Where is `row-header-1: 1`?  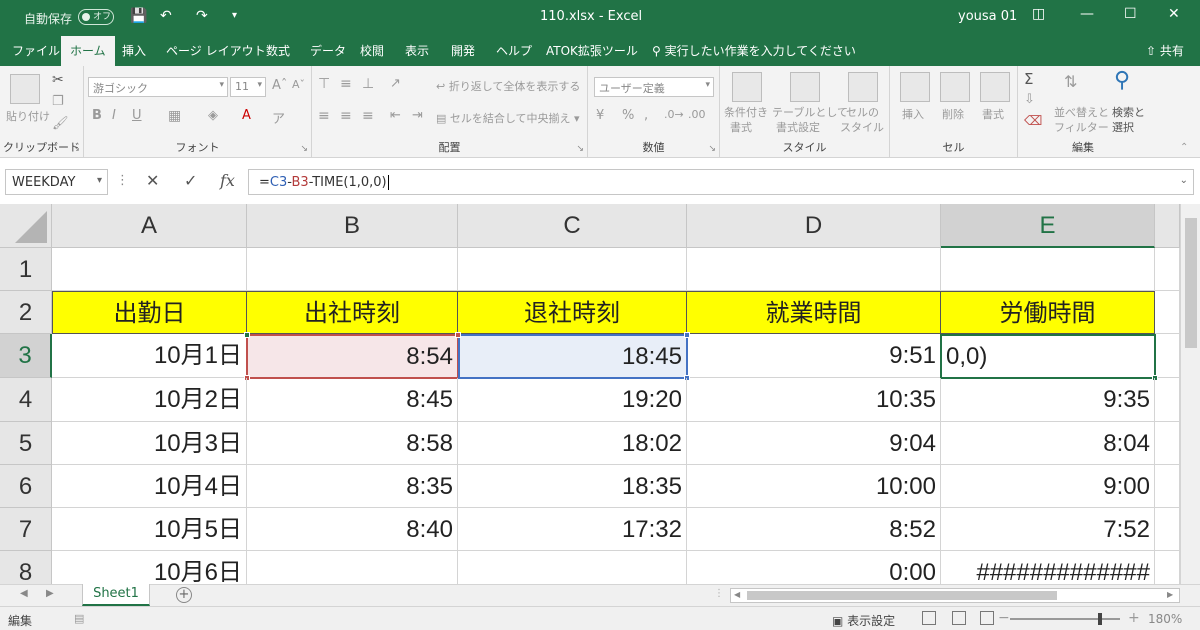
row-header-1: 1 is located at coordinates (26, 269).